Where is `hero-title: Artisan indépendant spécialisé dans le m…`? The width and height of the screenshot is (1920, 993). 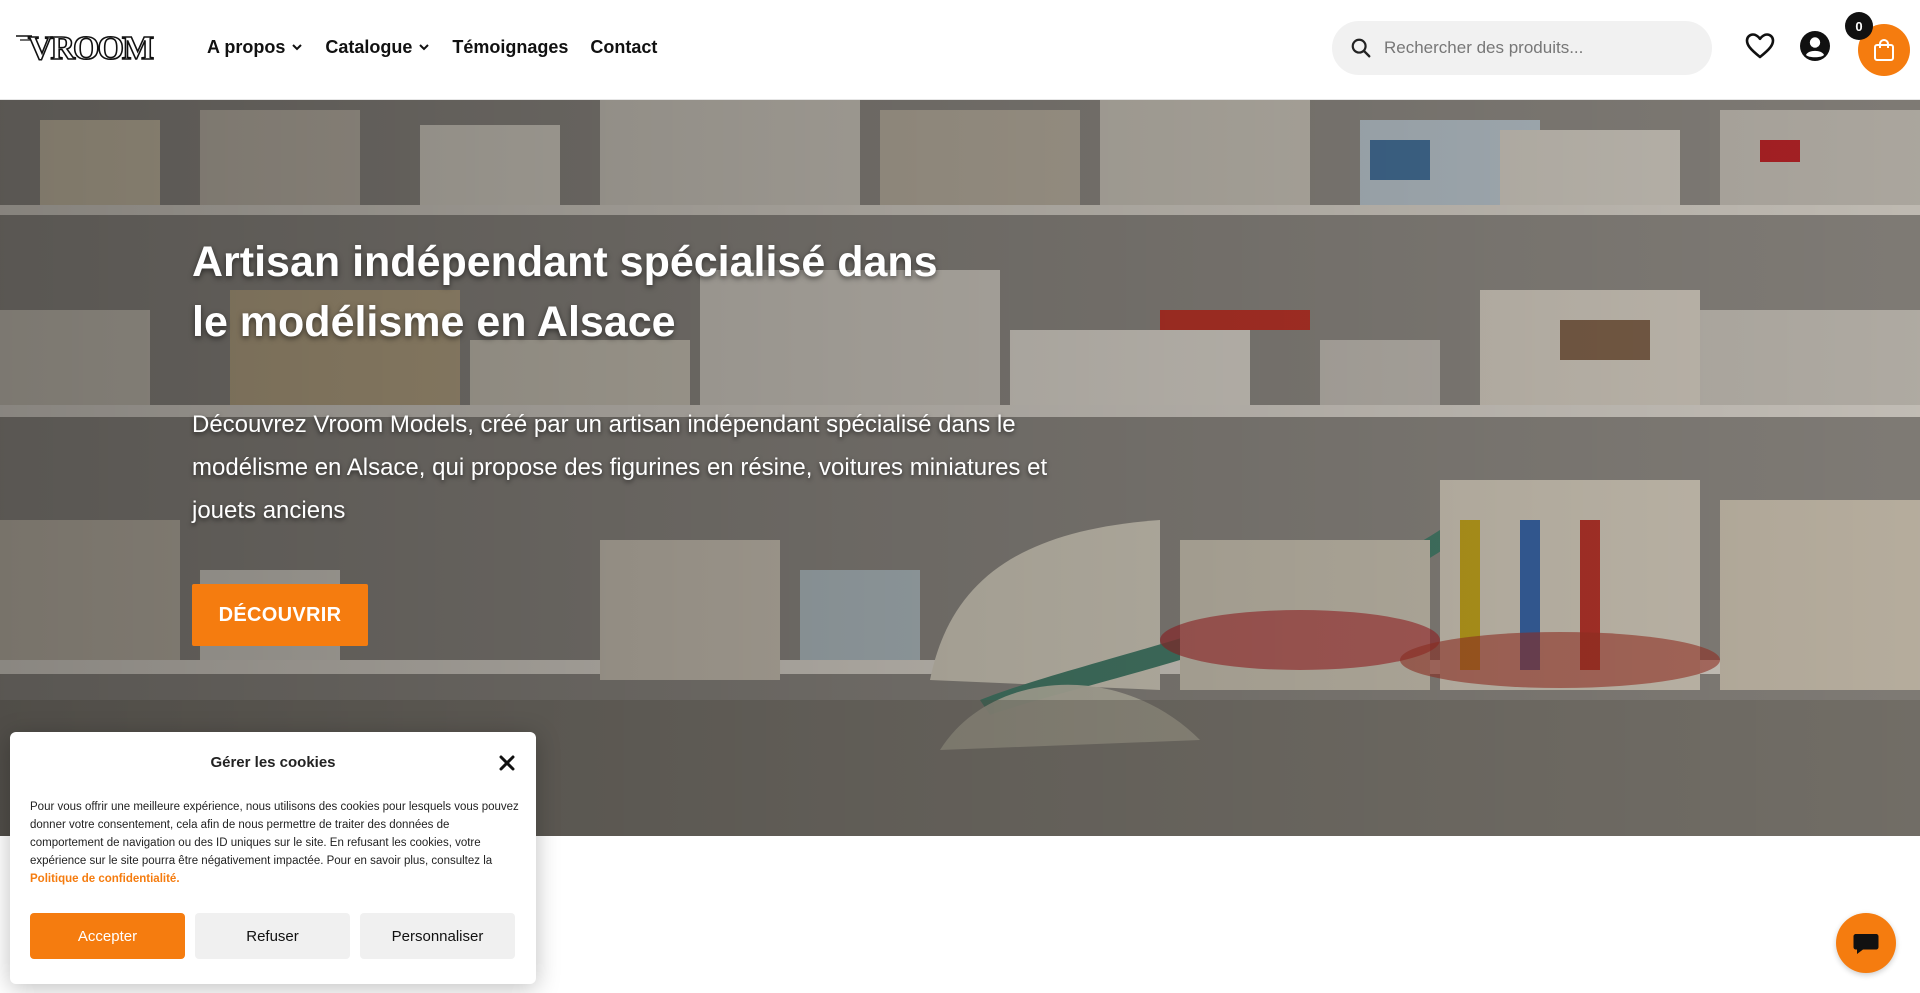 hero-title: Artisan indépendant spécialisé dans le m… is located at coordinates (565, 292).